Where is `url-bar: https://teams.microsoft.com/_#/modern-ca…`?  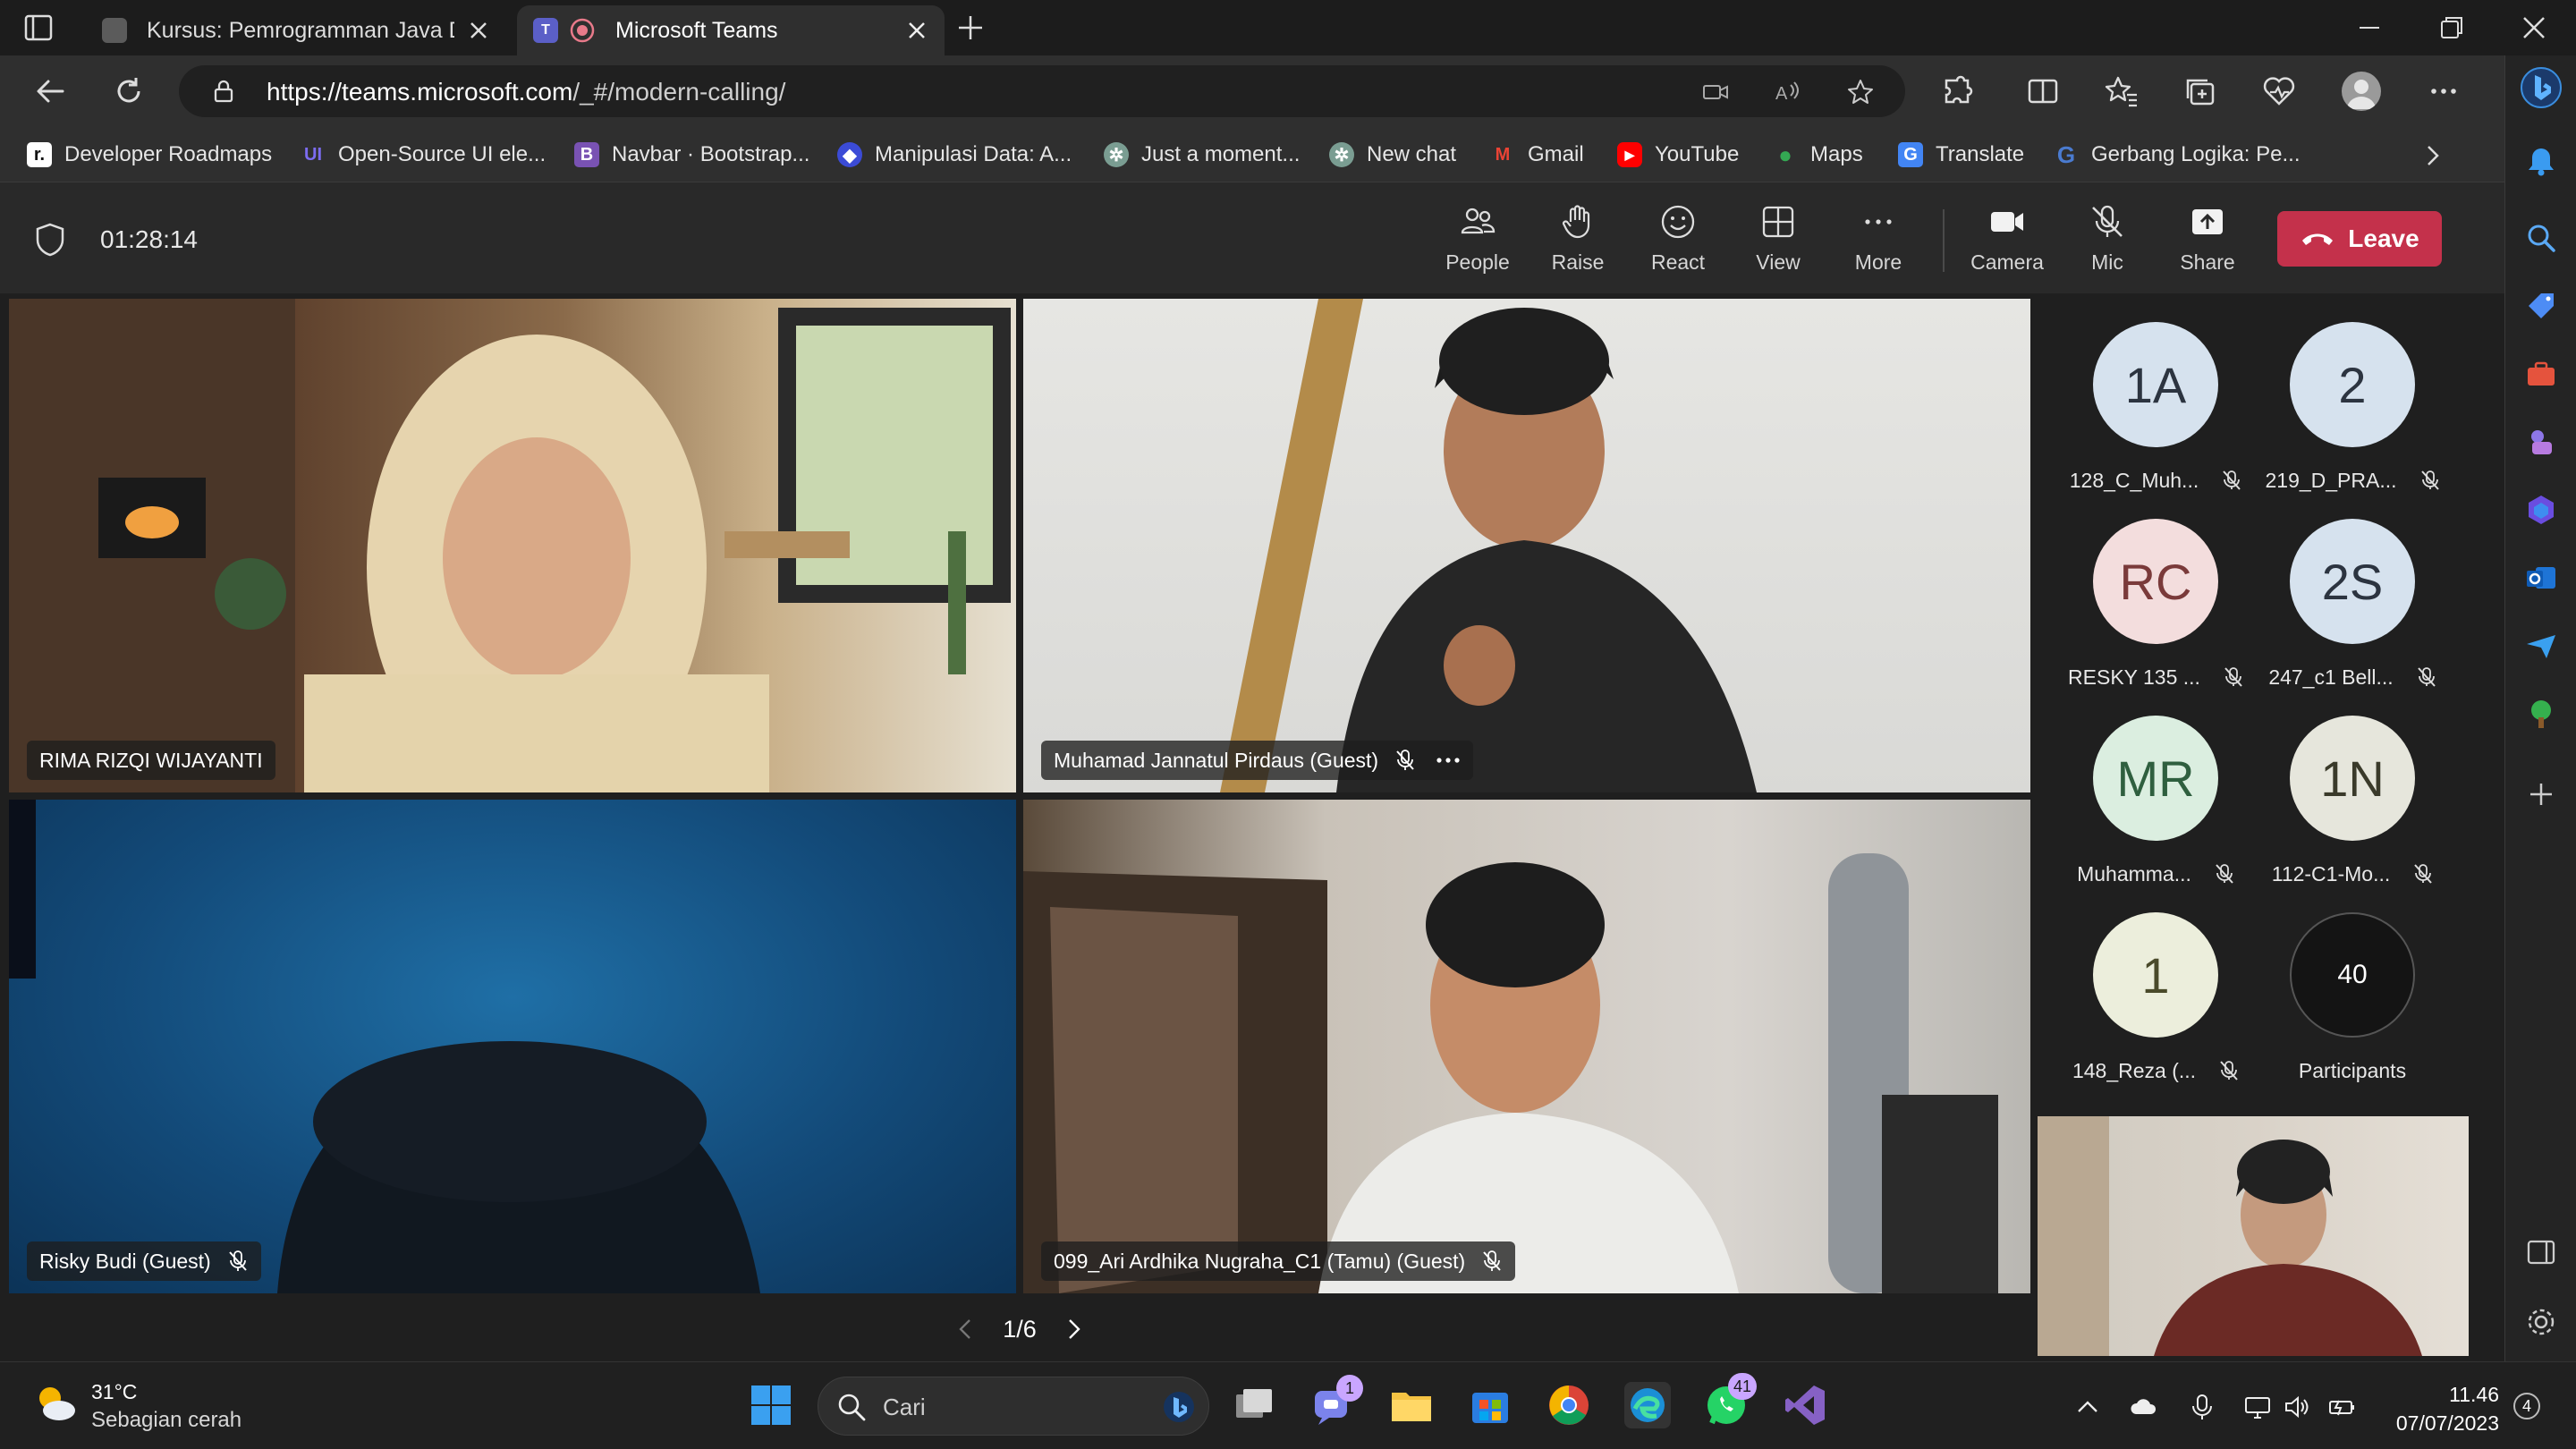
url-bar: https://teams.microsoft.com/_#/modern-ca… is located at coordinates (1042, 91).